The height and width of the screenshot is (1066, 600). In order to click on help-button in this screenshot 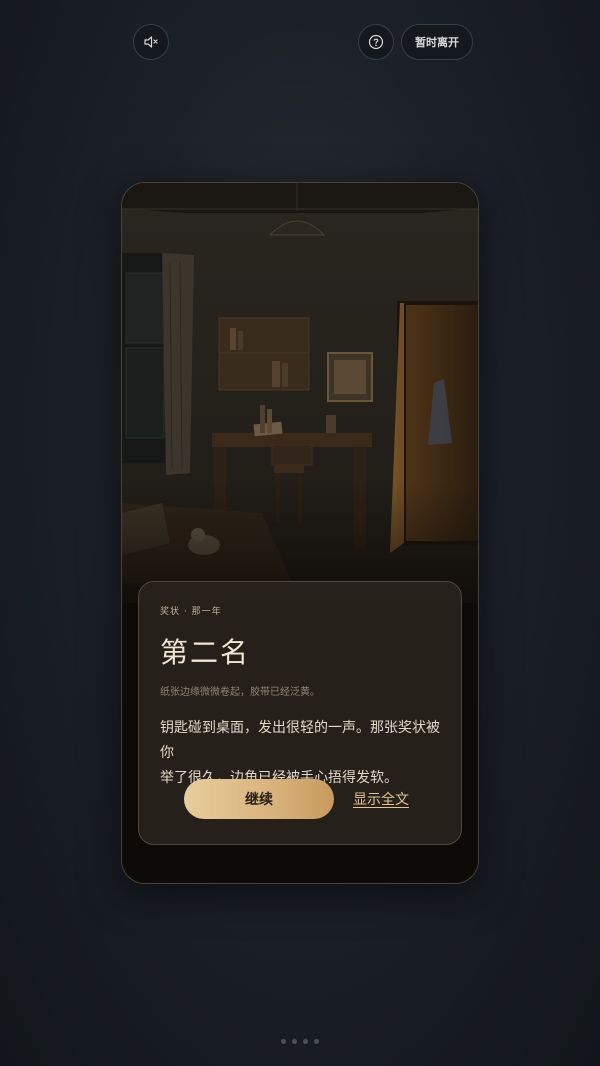, I will do `click(376, 42)`.